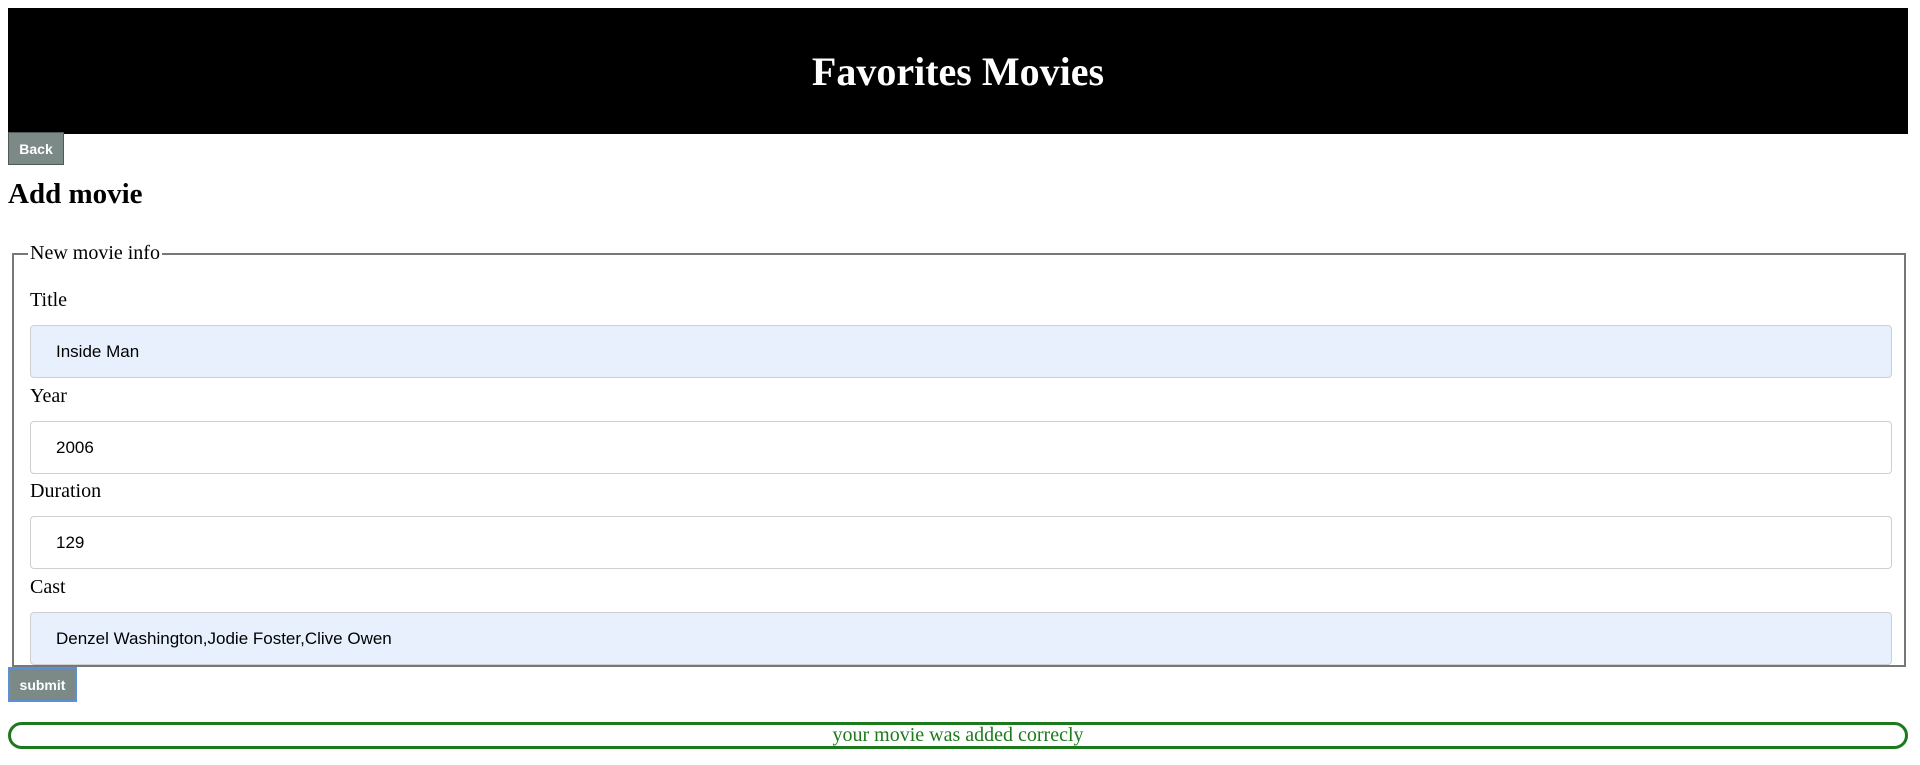 The image size is (1920, 765). What do you see at coordinates (48, 396) in the screenshot?
I see `year-label: Year` at bounding box center [48, 396].